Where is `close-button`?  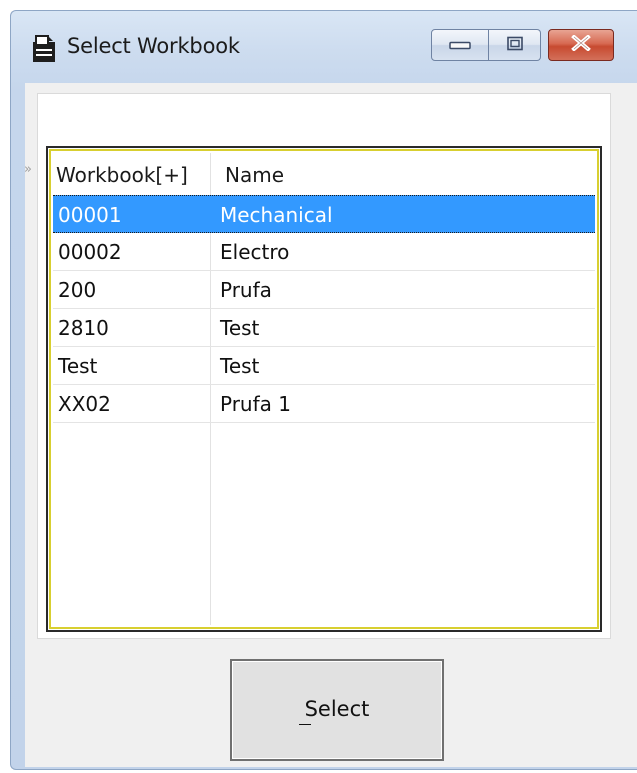
close-button is located at coordinates (581, 45).